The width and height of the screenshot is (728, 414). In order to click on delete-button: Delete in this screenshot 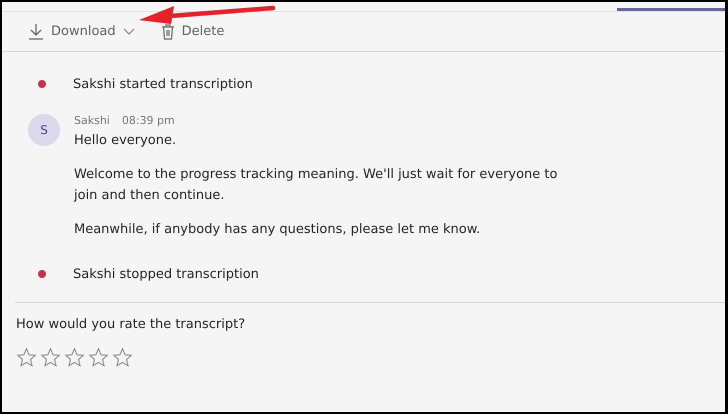, I will do `click(192, 32)`.